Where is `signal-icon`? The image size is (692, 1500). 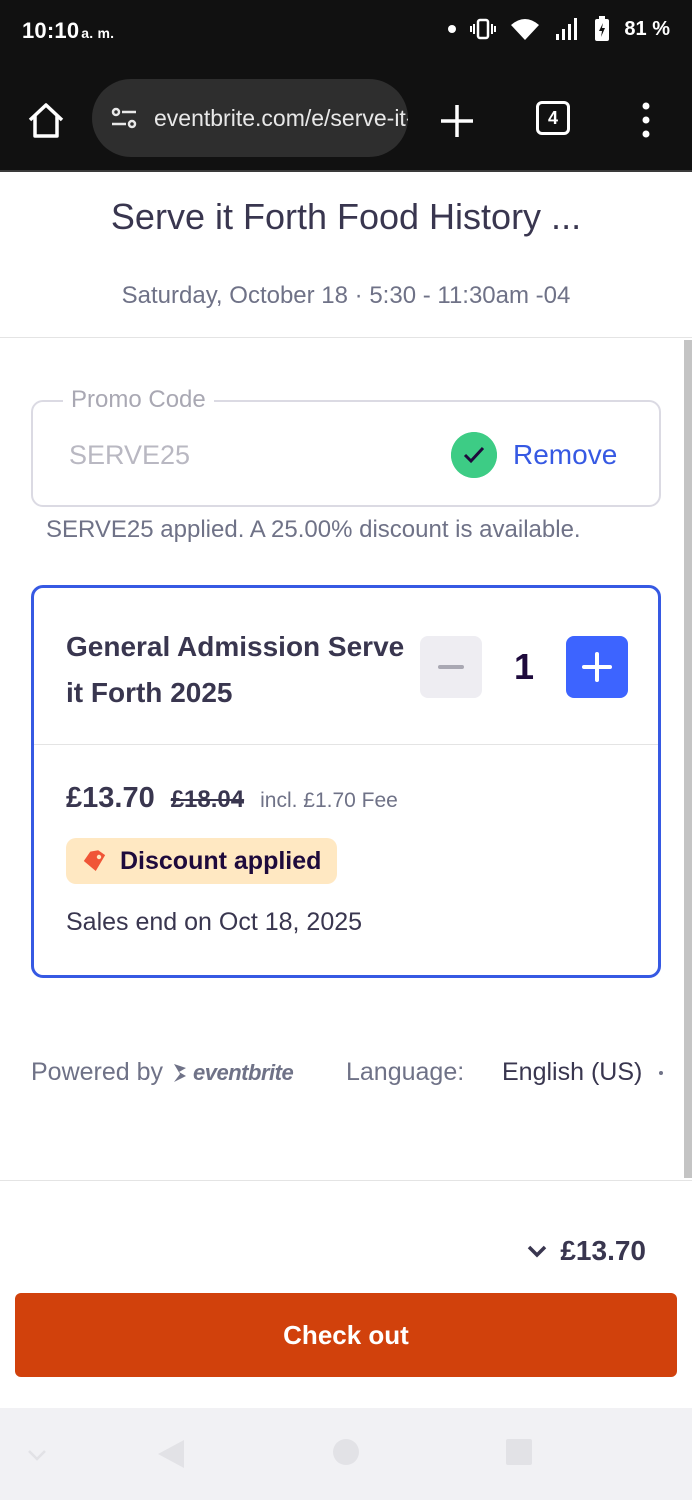
signal-icon is located at coordinates (567, 29).